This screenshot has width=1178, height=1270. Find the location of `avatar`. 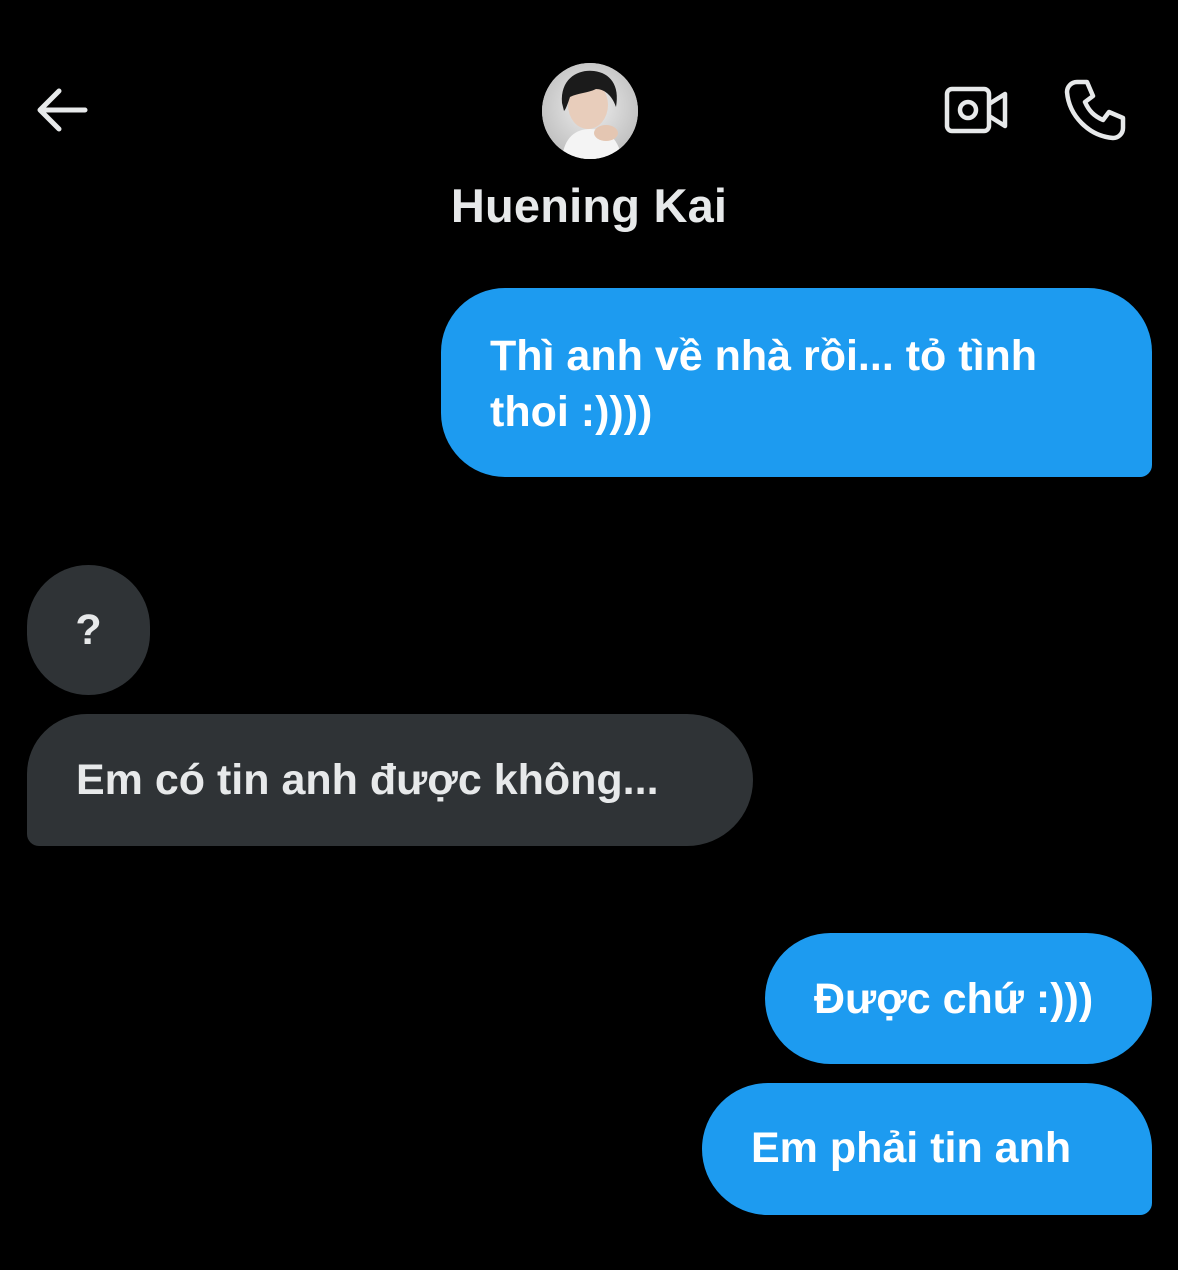

avatar is located at coordinates (590, 111).